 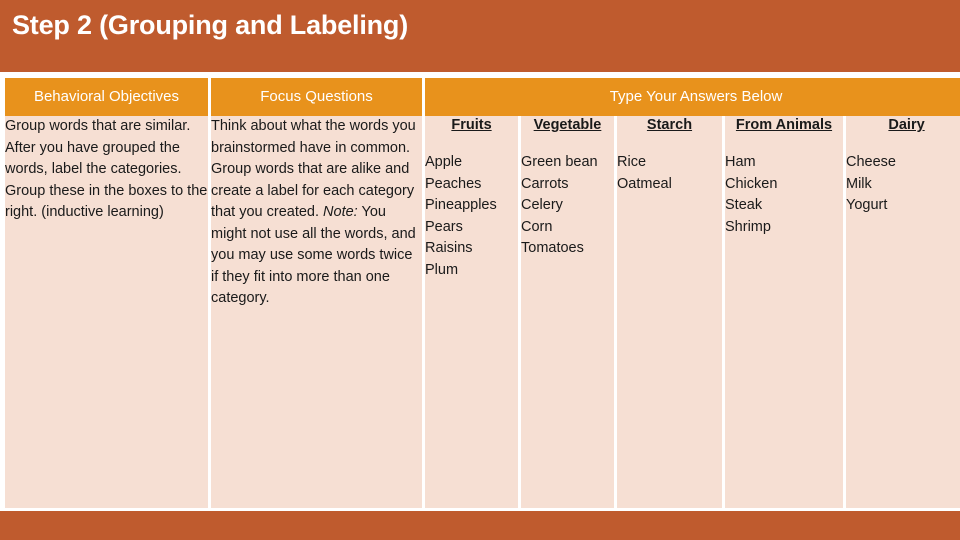 I want to click on list-item: Green bean, so click(x=567, y=163).